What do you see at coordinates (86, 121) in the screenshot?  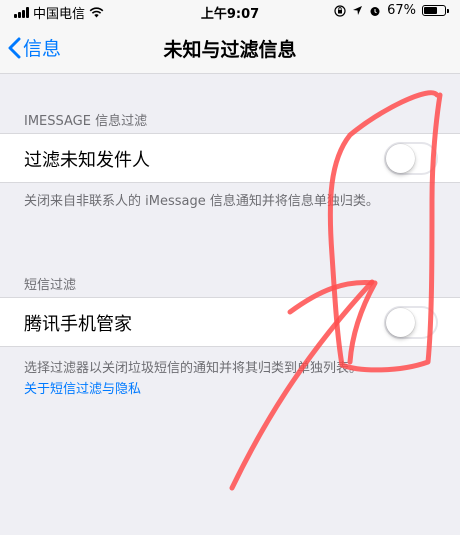 I see `imessage-section-header: IMESSAGE 信息过滤` at bounding box center [86, 121].